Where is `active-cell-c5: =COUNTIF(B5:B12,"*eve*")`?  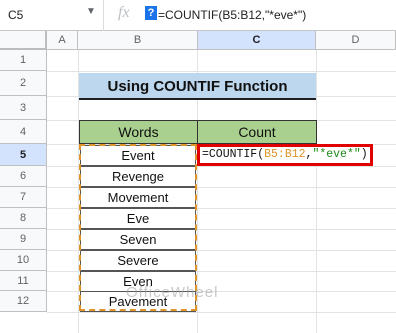
active-cell-c5: =COUNTIF(B5:B12,"*eve*") is located at coordinates (285, 155).